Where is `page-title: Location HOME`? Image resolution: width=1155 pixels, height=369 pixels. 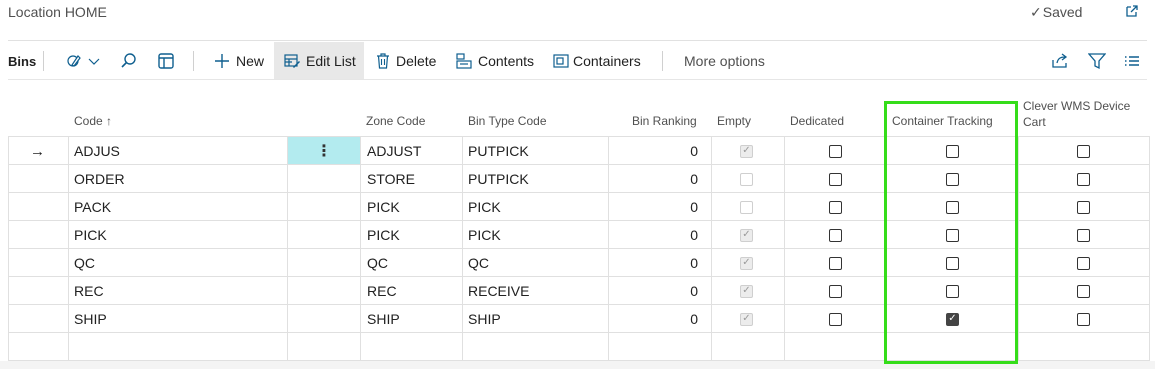 page-title: Location HOME is located at coordinates (57, 12).